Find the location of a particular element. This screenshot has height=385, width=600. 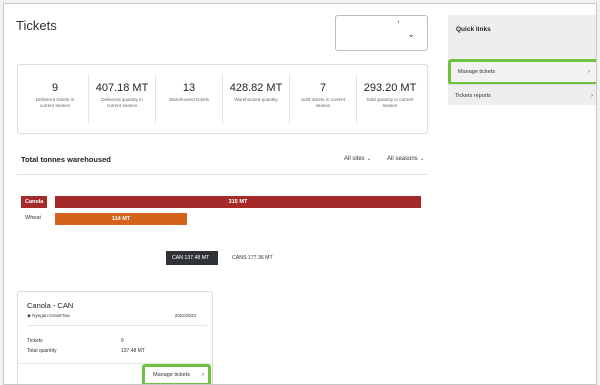

stat-warehoused-quantity: 428.82 MT Warehoused quantity is located at coordinates (256, 99).